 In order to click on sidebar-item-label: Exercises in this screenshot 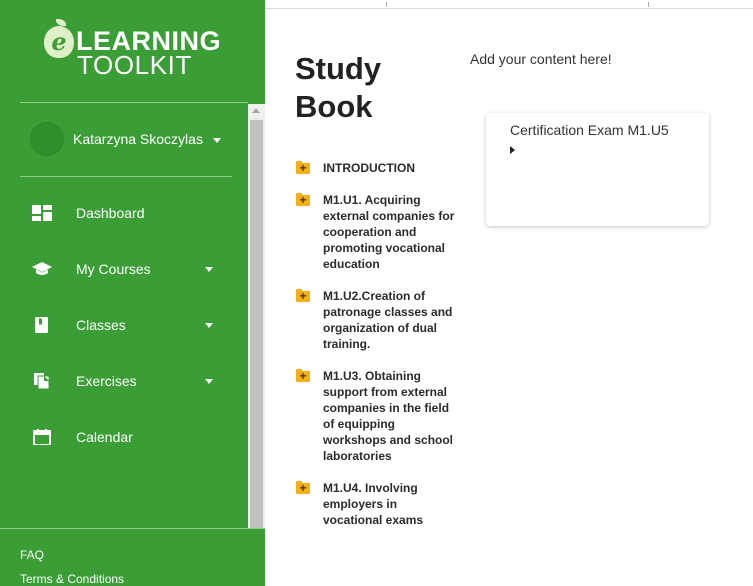, I will do `click(106, 381)`.